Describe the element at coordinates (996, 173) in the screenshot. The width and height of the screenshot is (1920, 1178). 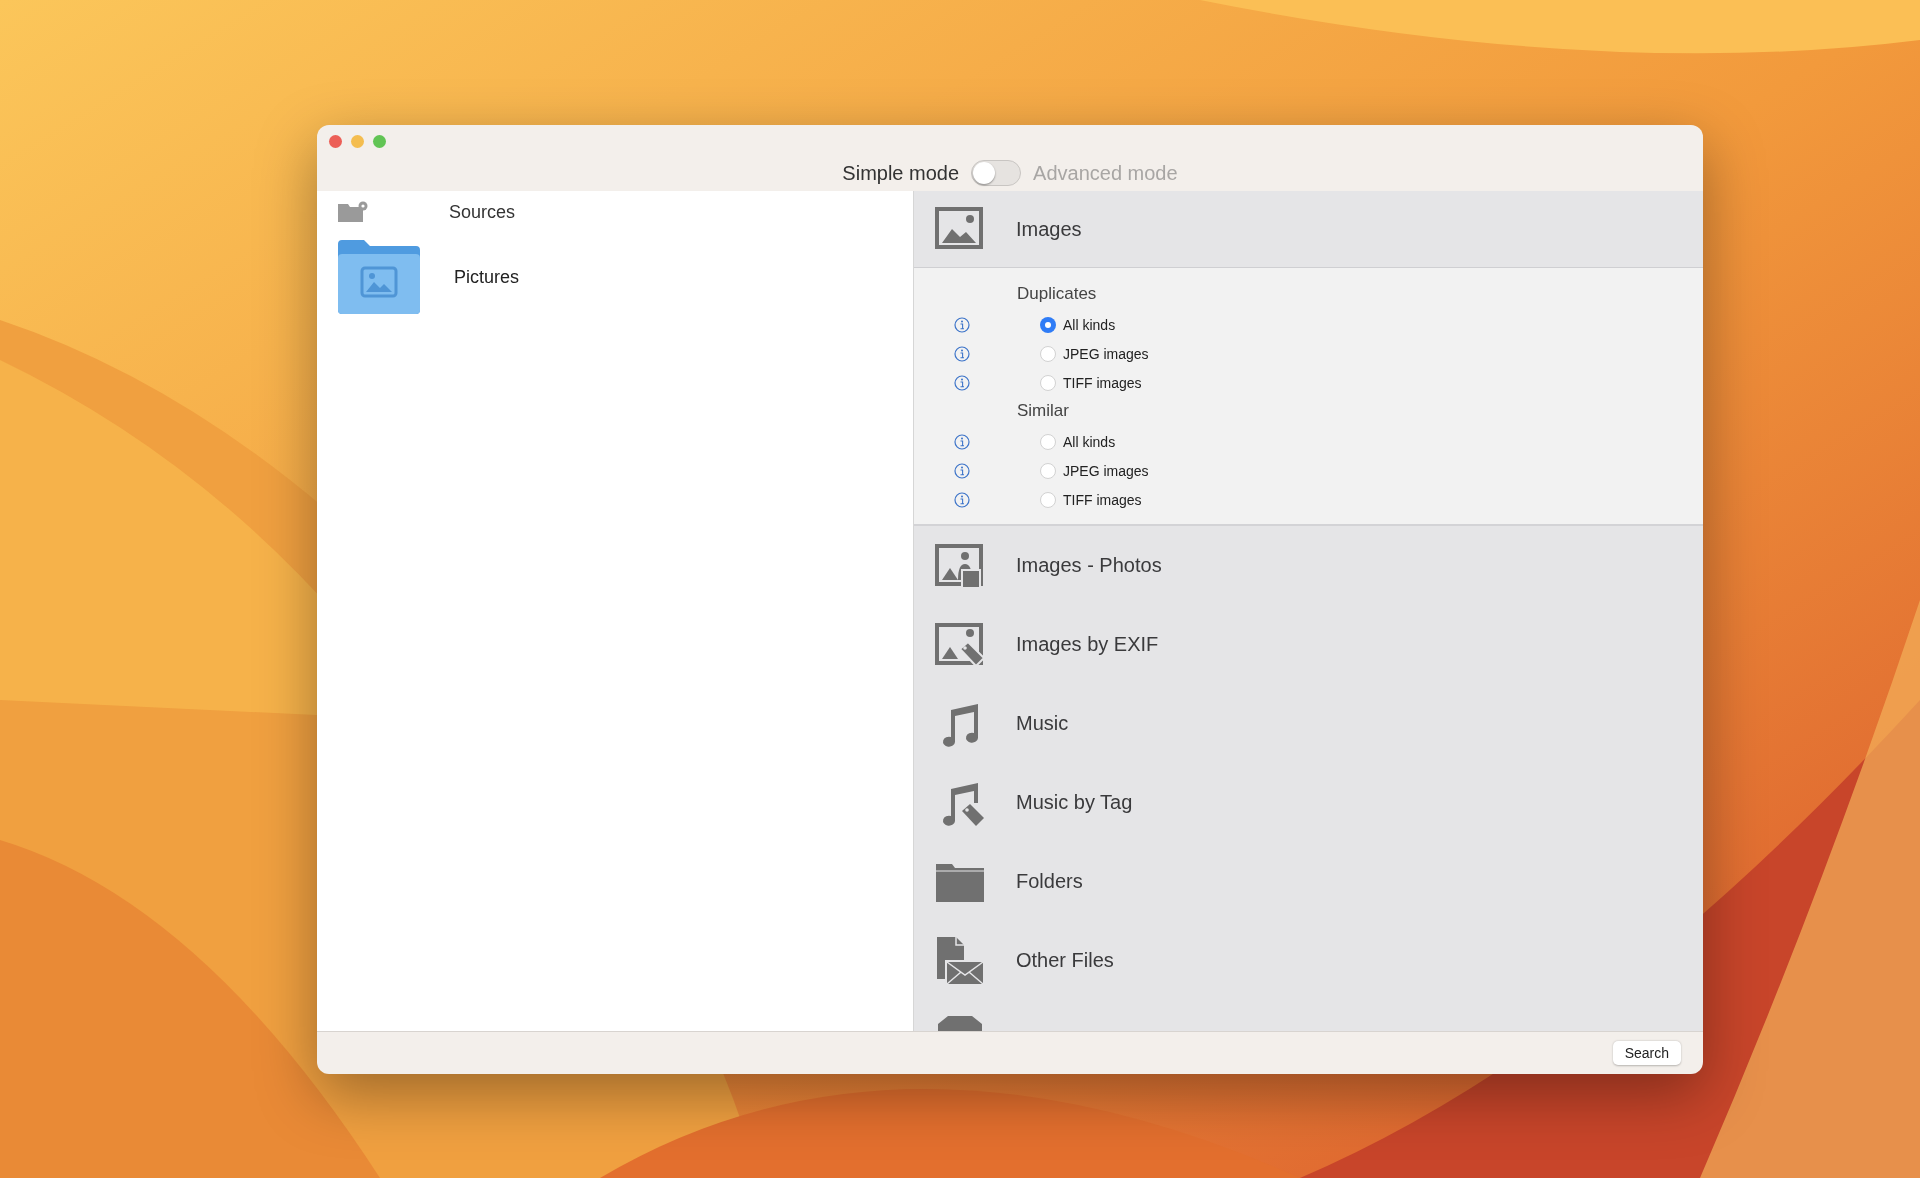
I see `mode-toggle` at that location.